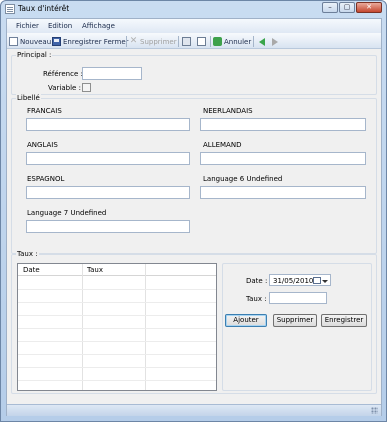 The height and width of the screenshot is (422, 387). I want to click on close-button: ✕, so click(369, 7).